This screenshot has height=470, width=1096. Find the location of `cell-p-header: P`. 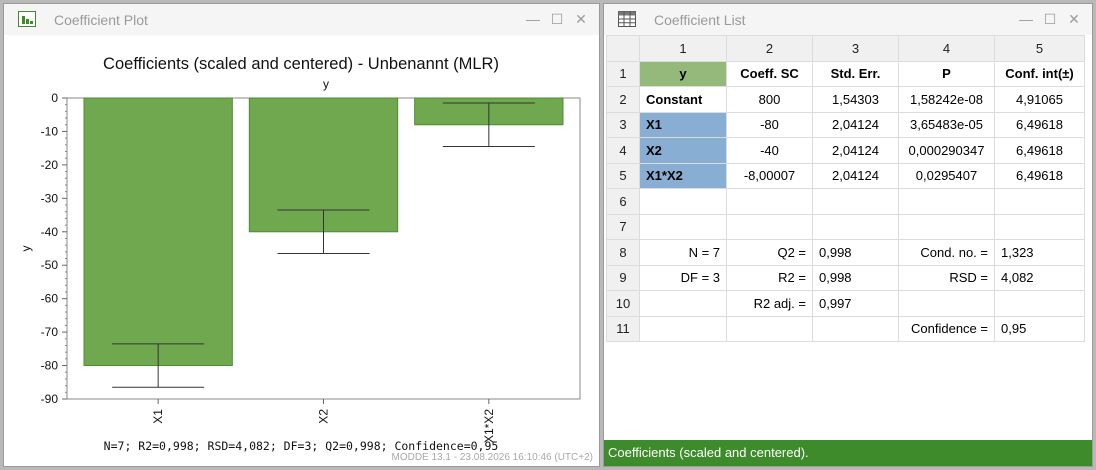

cell-p-header: P is located at coordinates (946, 73).